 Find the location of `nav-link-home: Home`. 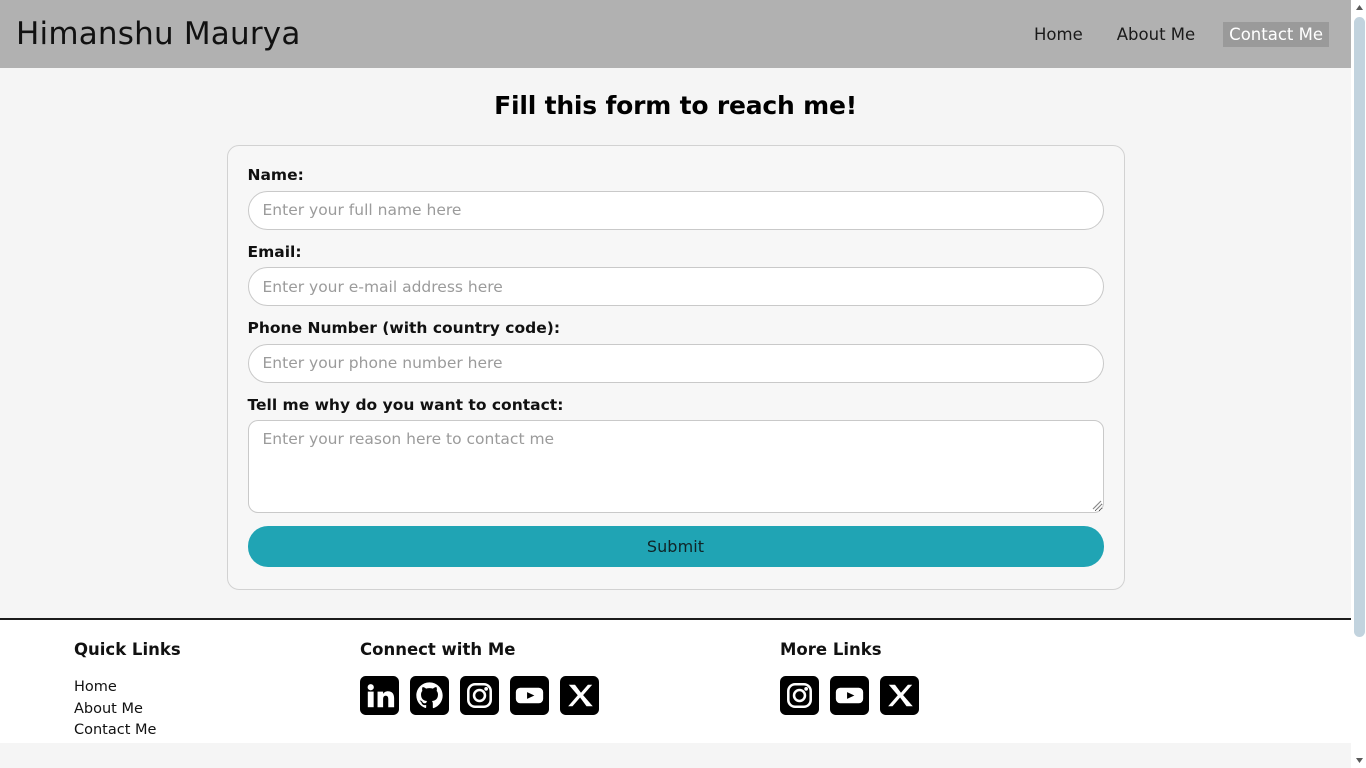

nav-link-home: Home is located at coordinates (1058, 34).